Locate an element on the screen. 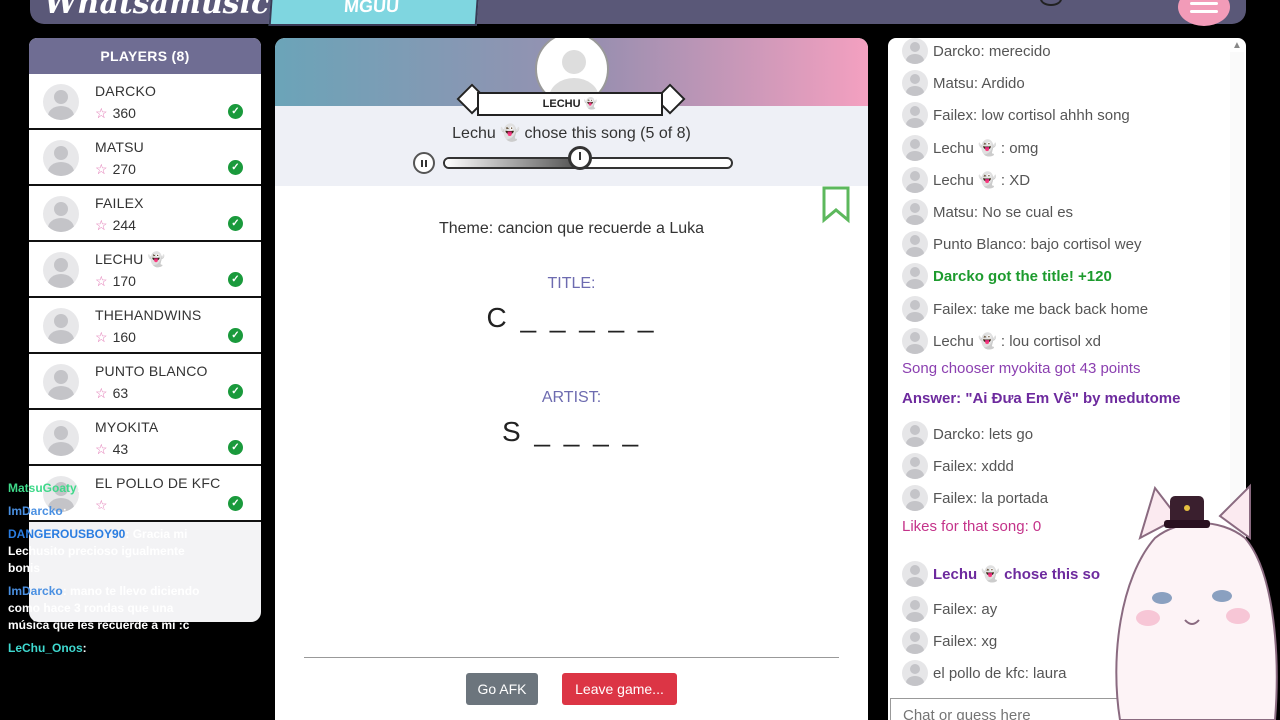  chat-message: Likes for that song: 0 is located at coordinates (971, 526).